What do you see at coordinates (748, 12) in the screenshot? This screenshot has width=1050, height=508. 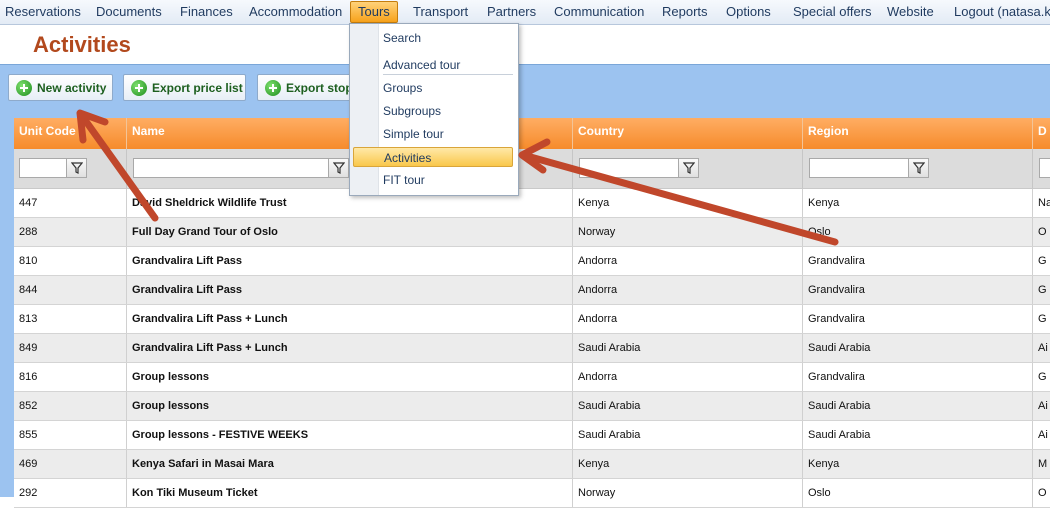 I see `menu-options: Options` at bounding box center [748, 12].